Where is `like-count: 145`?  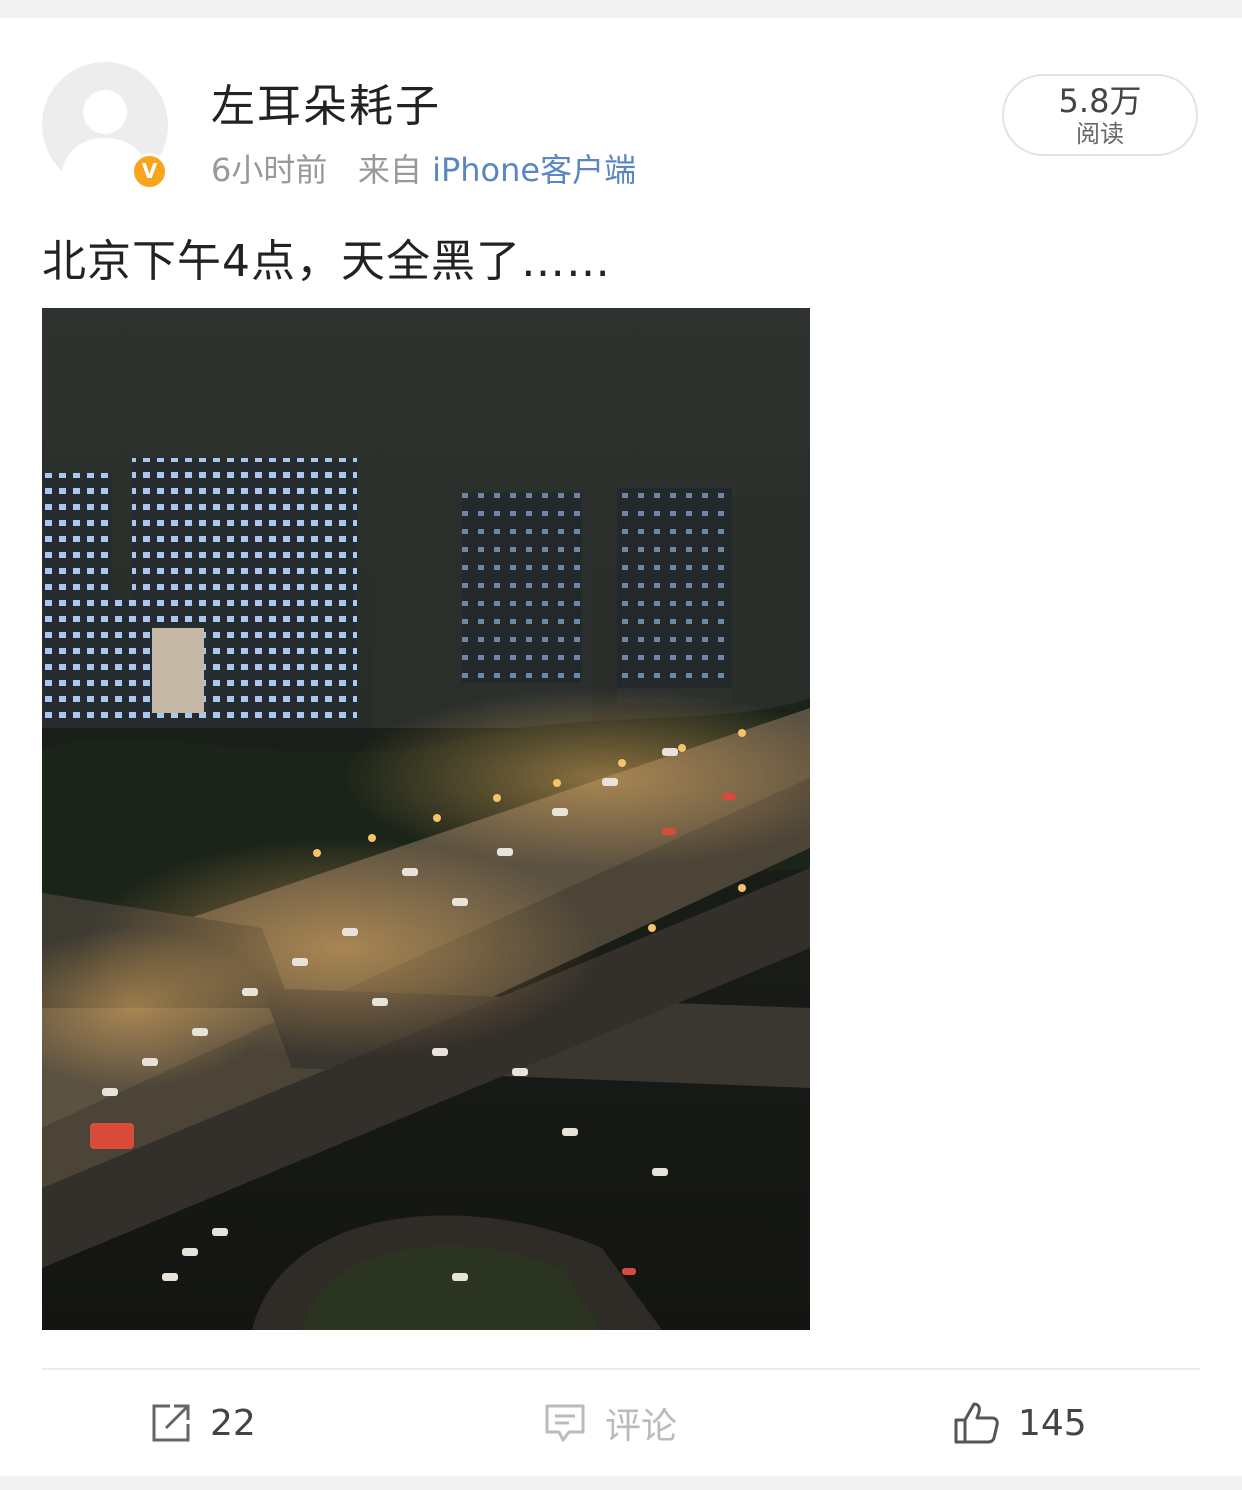 like-count: 145 is located at coordinates (1052, 1423).